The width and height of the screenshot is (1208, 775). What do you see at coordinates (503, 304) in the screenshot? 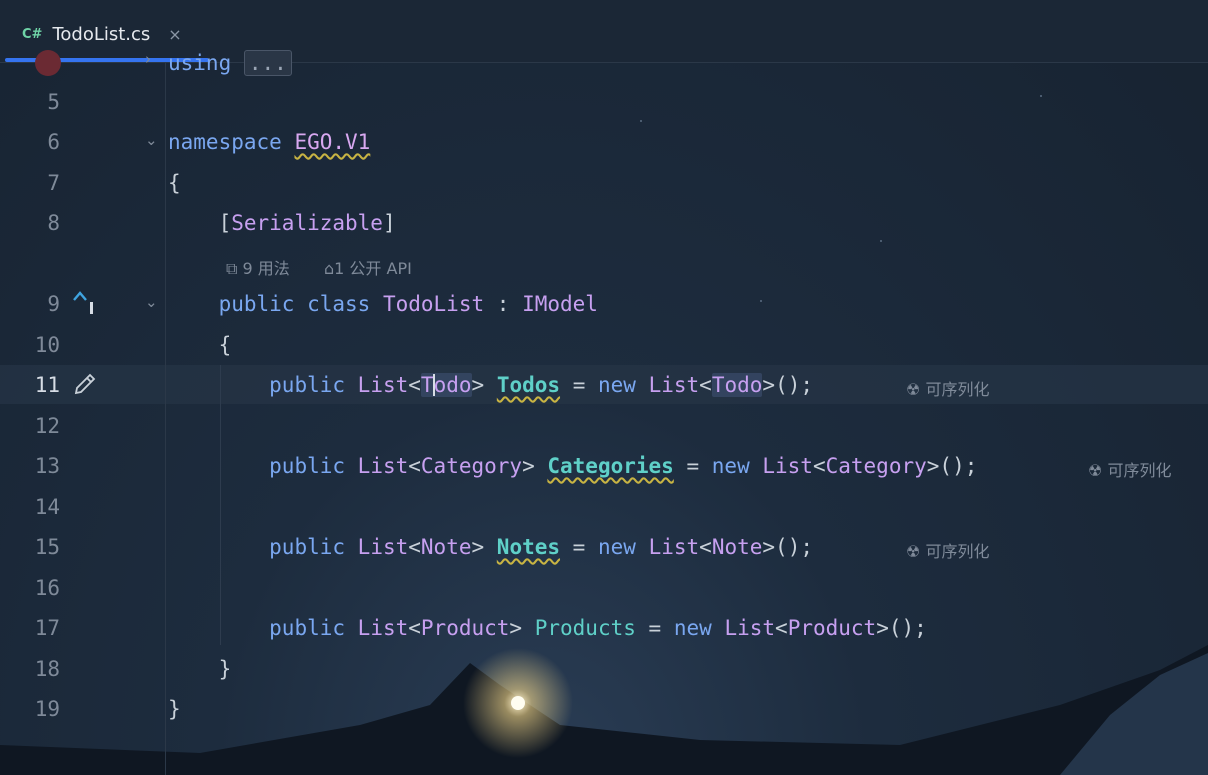
I see `punctuation: :` at bounding box center [503, 304].